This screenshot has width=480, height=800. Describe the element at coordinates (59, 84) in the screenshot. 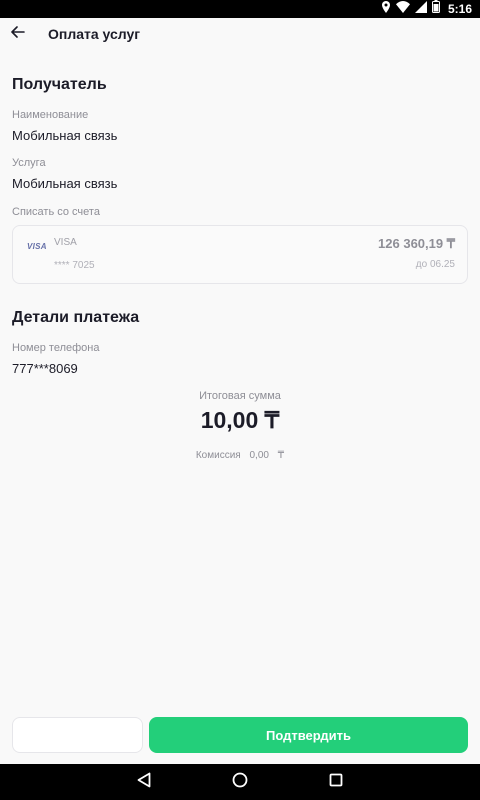

I see `recipient-section-title: Получатель` at that location.